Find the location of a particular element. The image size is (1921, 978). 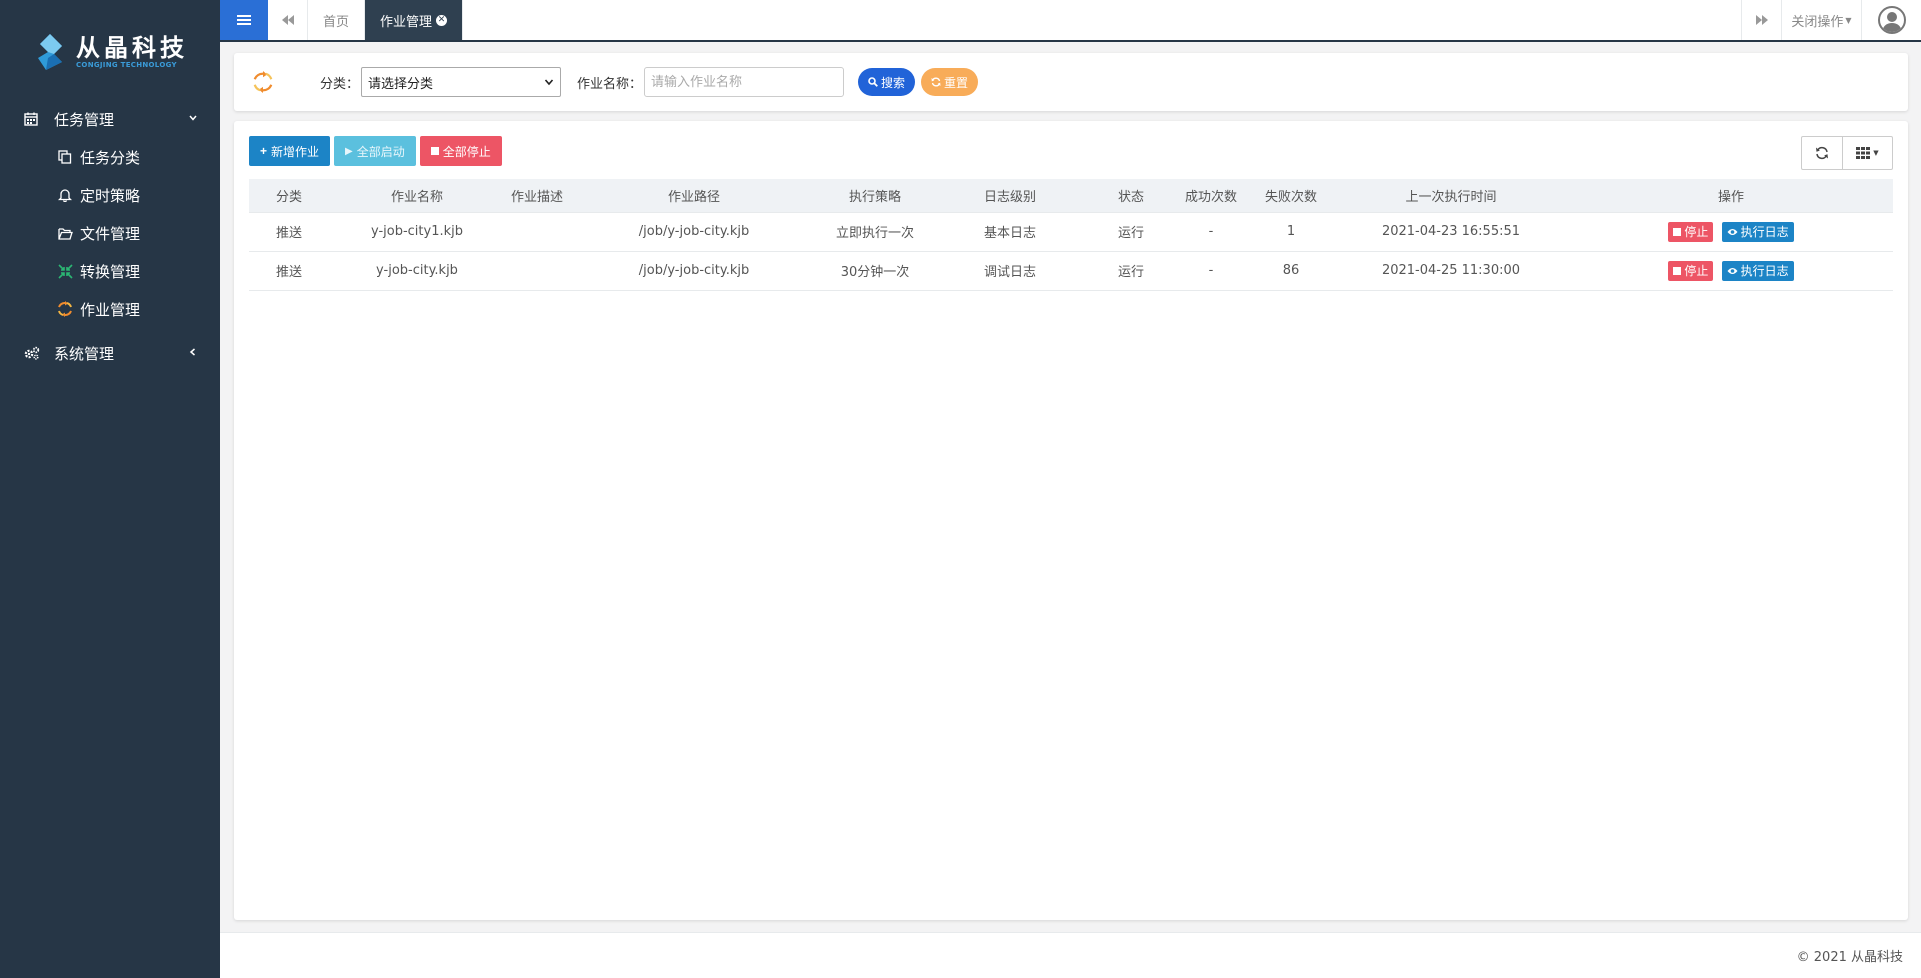

cell-job-name: y-job-city1.kjb is located at coordinates (417, 232).